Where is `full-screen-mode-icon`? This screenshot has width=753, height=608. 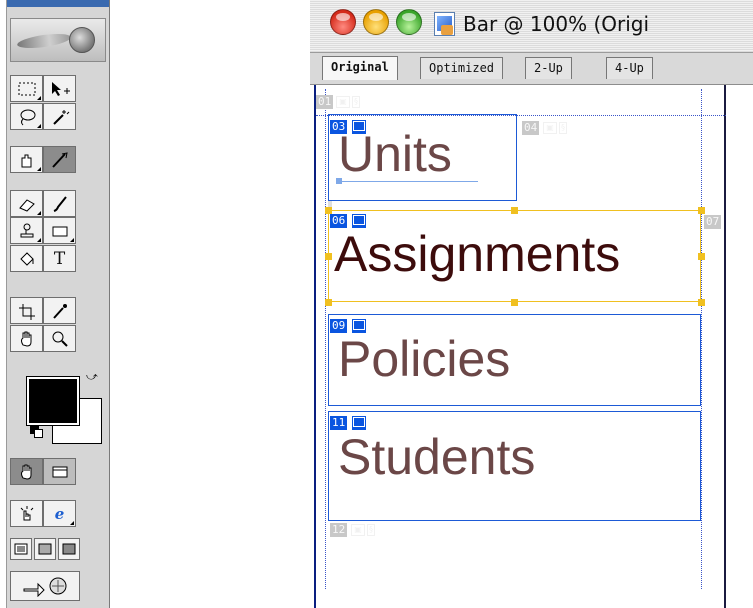
full-screen-mode-icon is located at coordinates (69, 549).